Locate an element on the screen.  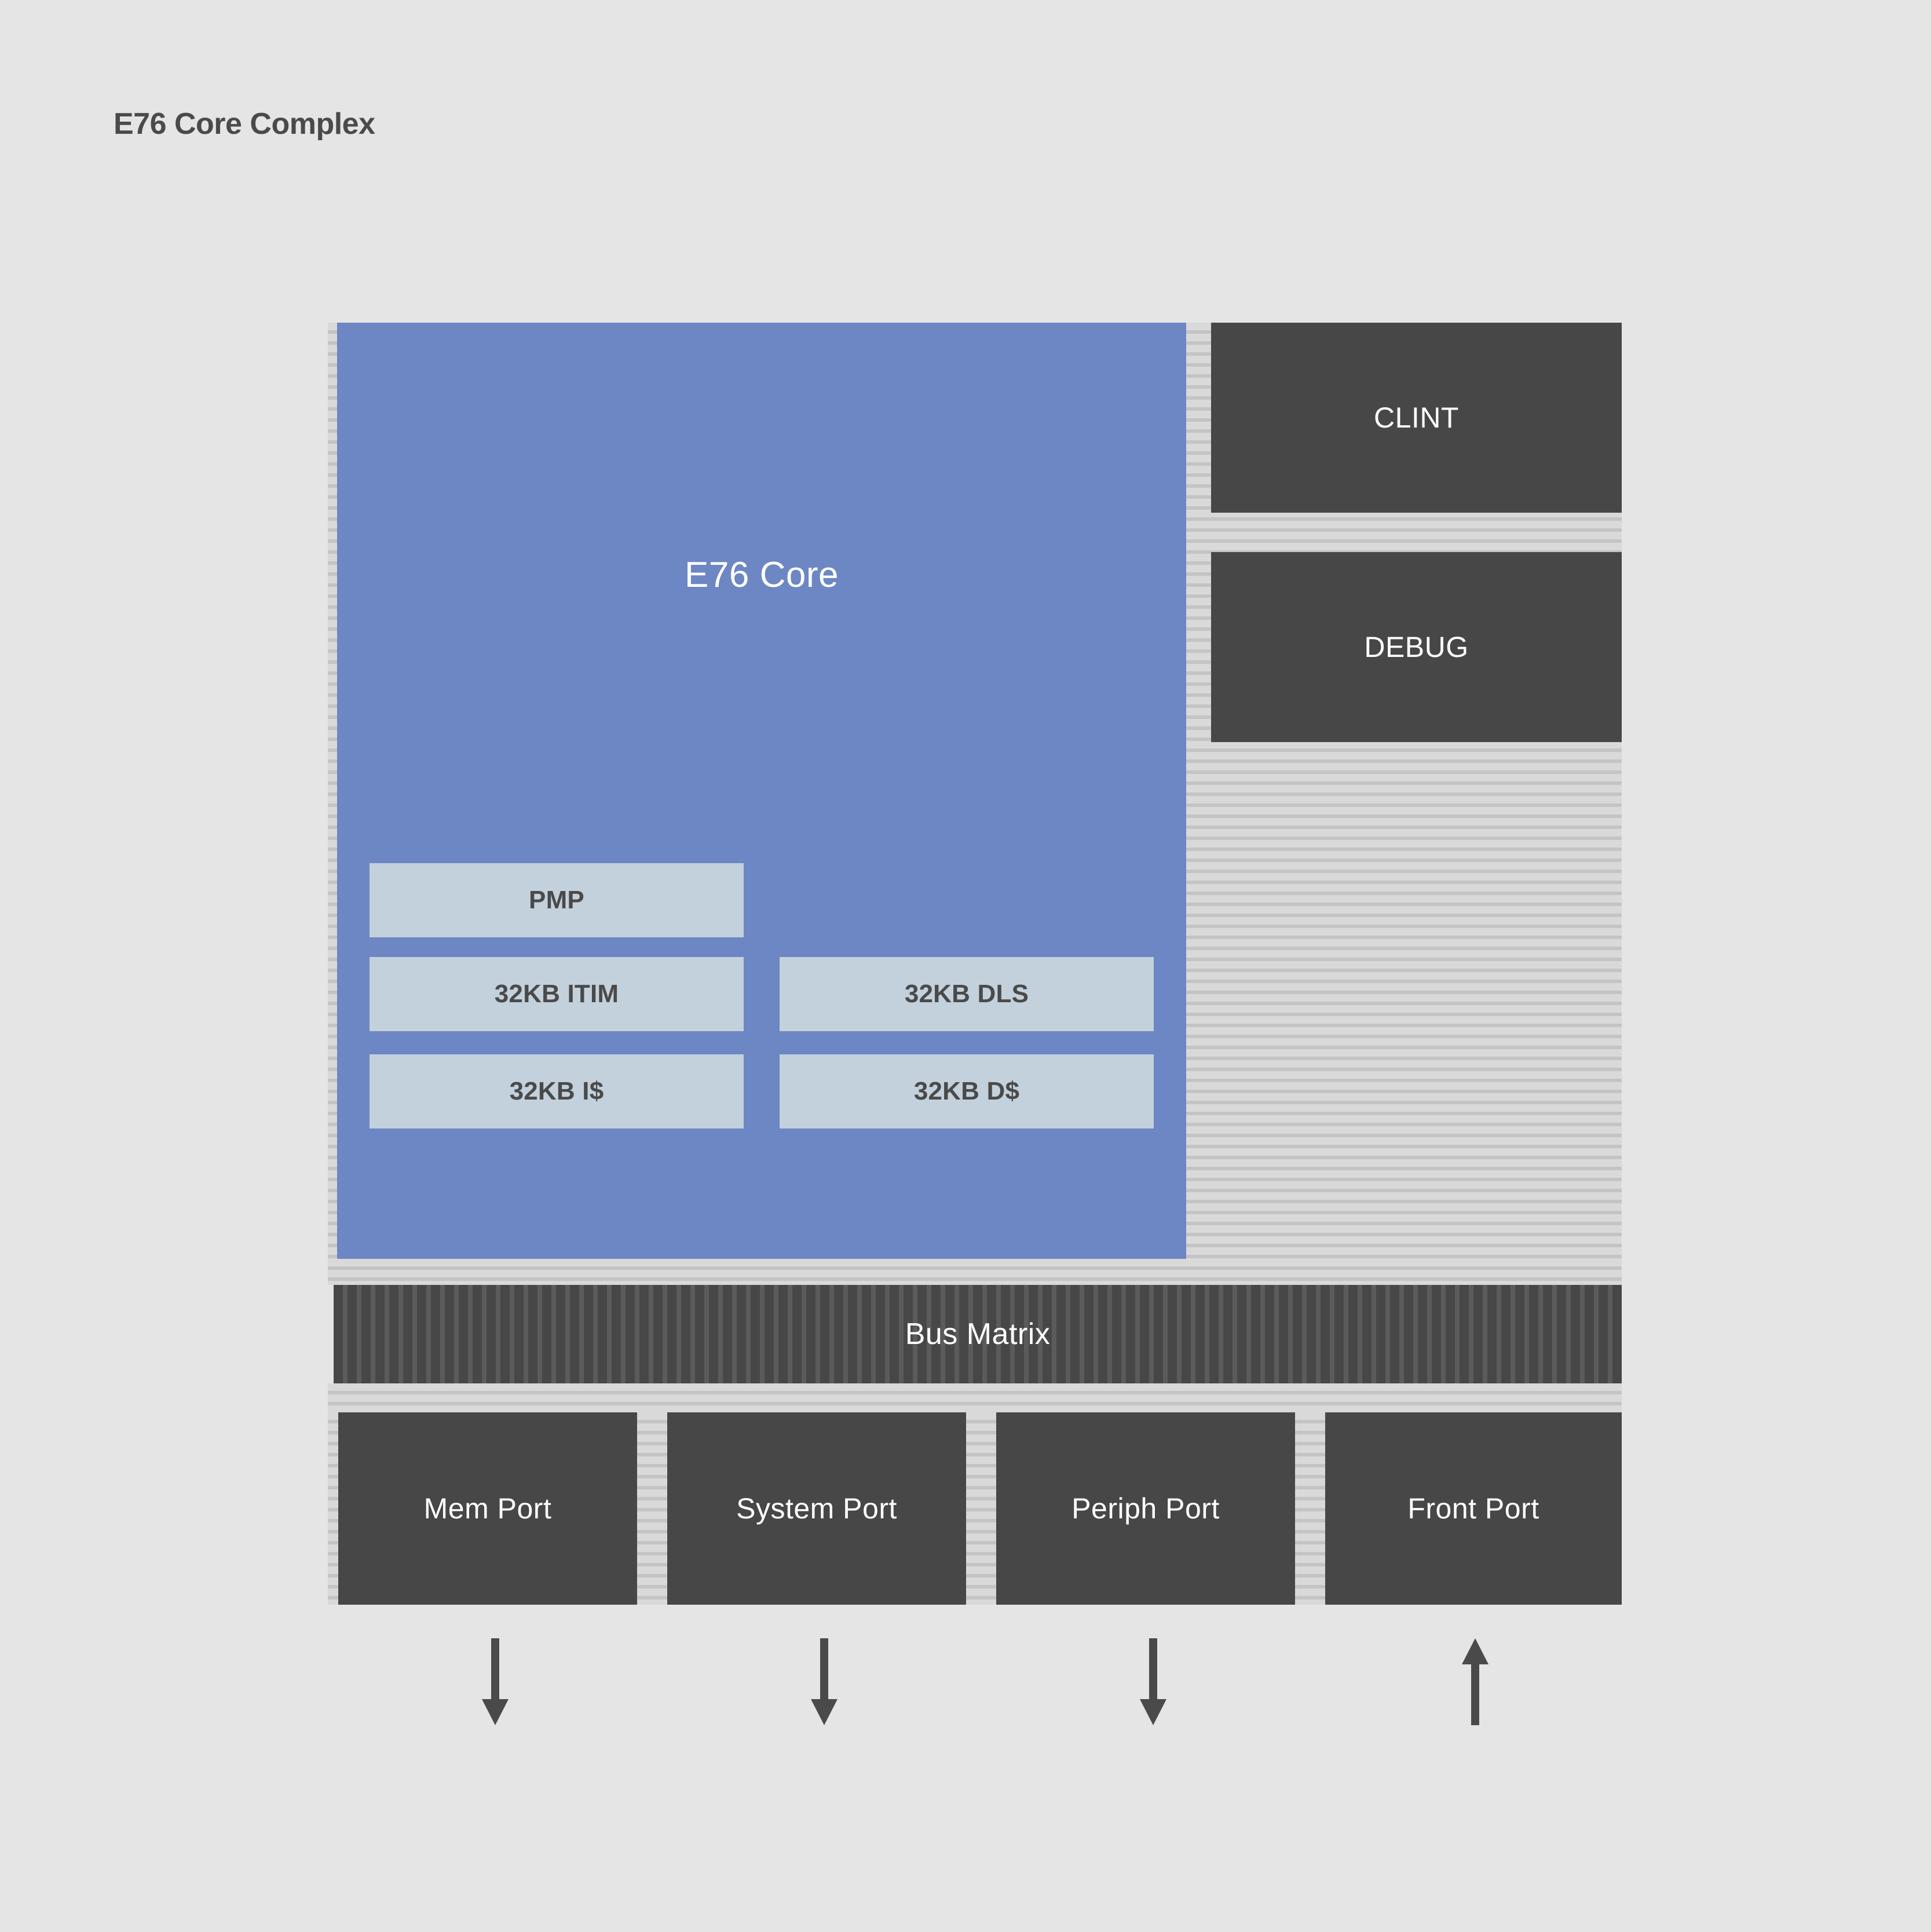
icache-label: 32KB I$ is located at coordinates (556, 1091).